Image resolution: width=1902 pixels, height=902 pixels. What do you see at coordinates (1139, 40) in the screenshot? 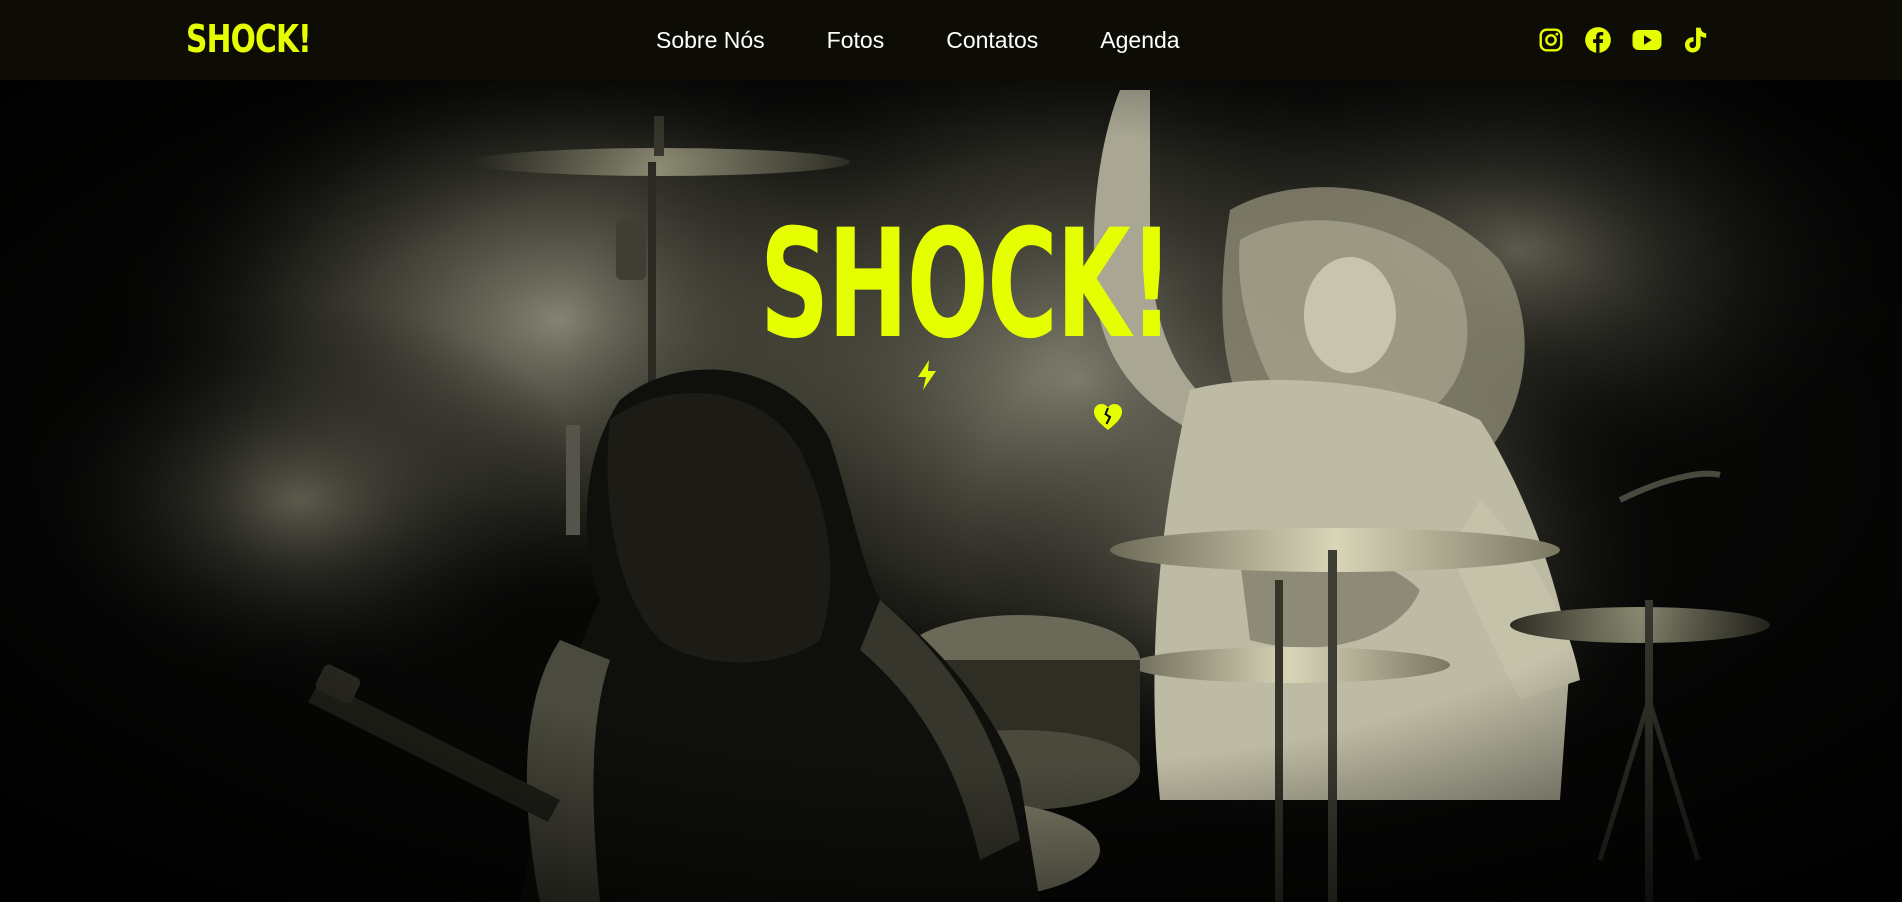
I see `nav-link-agenda: Agenda` at bounding box center [1139, 40].